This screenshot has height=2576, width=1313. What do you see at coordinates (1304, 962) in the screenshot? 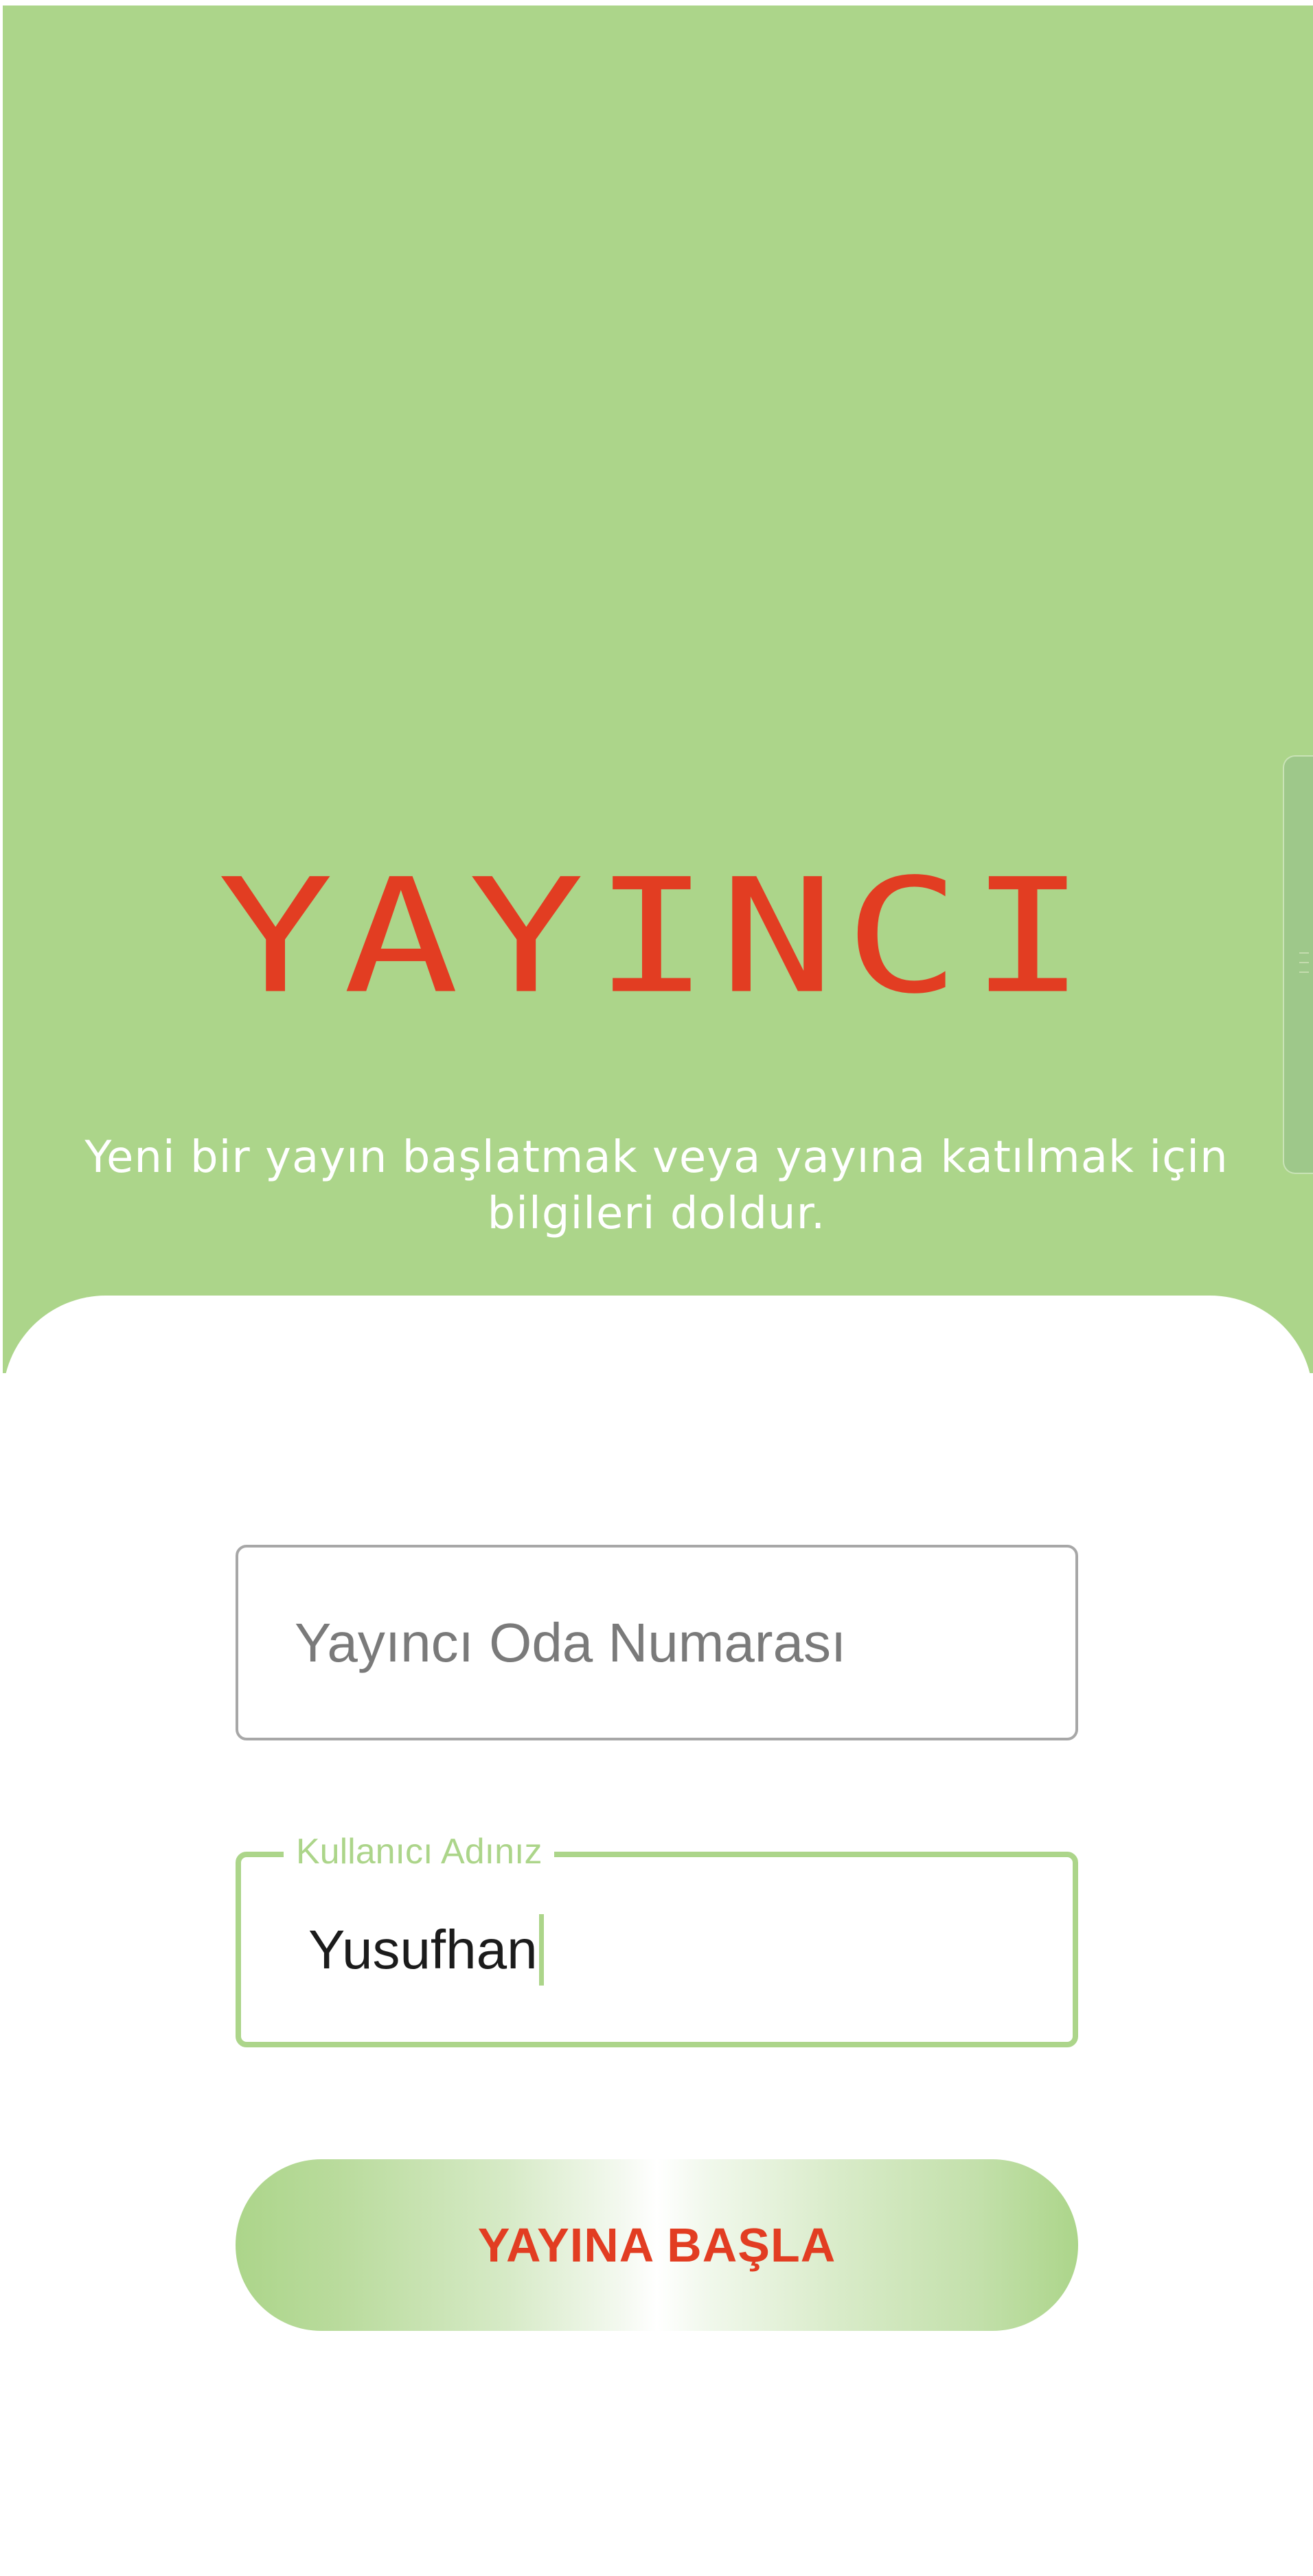
I see `drag-handle-icon` at bounding box center [1304, 962].